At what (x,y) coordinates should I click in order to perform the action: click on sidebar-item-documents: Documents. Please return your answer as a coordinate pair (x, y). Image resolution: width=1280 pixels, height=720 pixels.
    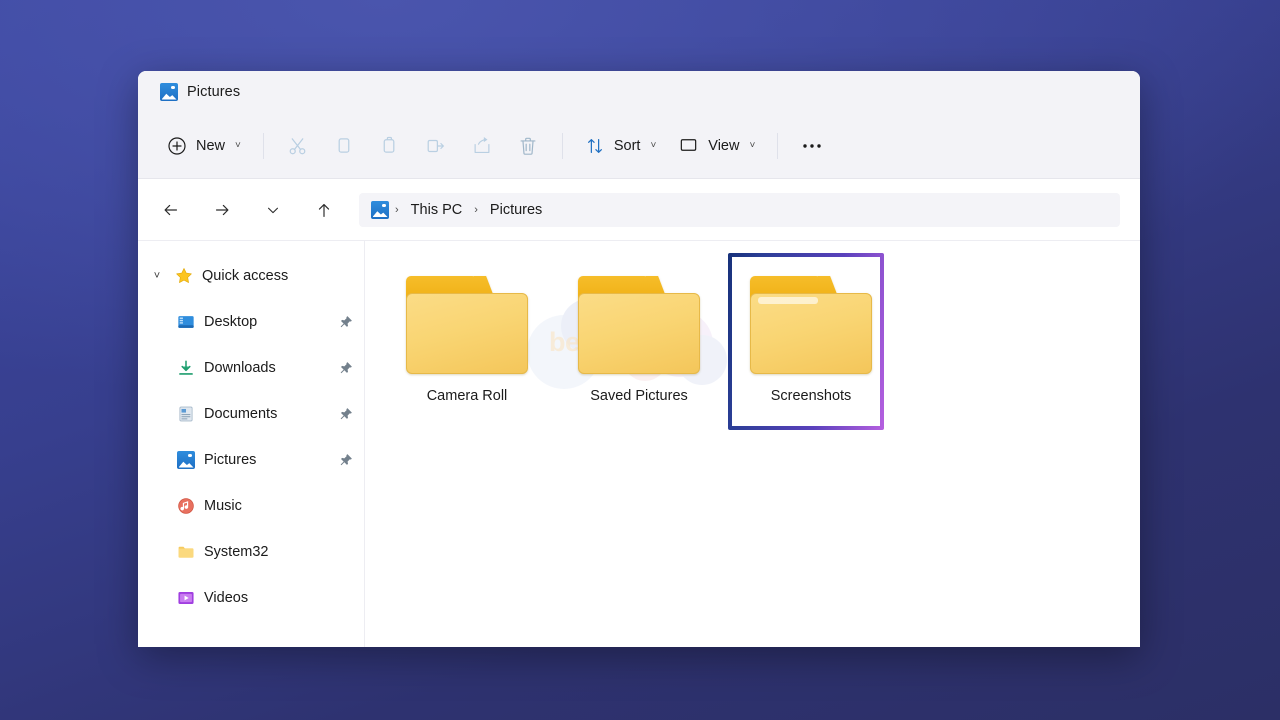
    Looking at the image, I should click on (251, 414).